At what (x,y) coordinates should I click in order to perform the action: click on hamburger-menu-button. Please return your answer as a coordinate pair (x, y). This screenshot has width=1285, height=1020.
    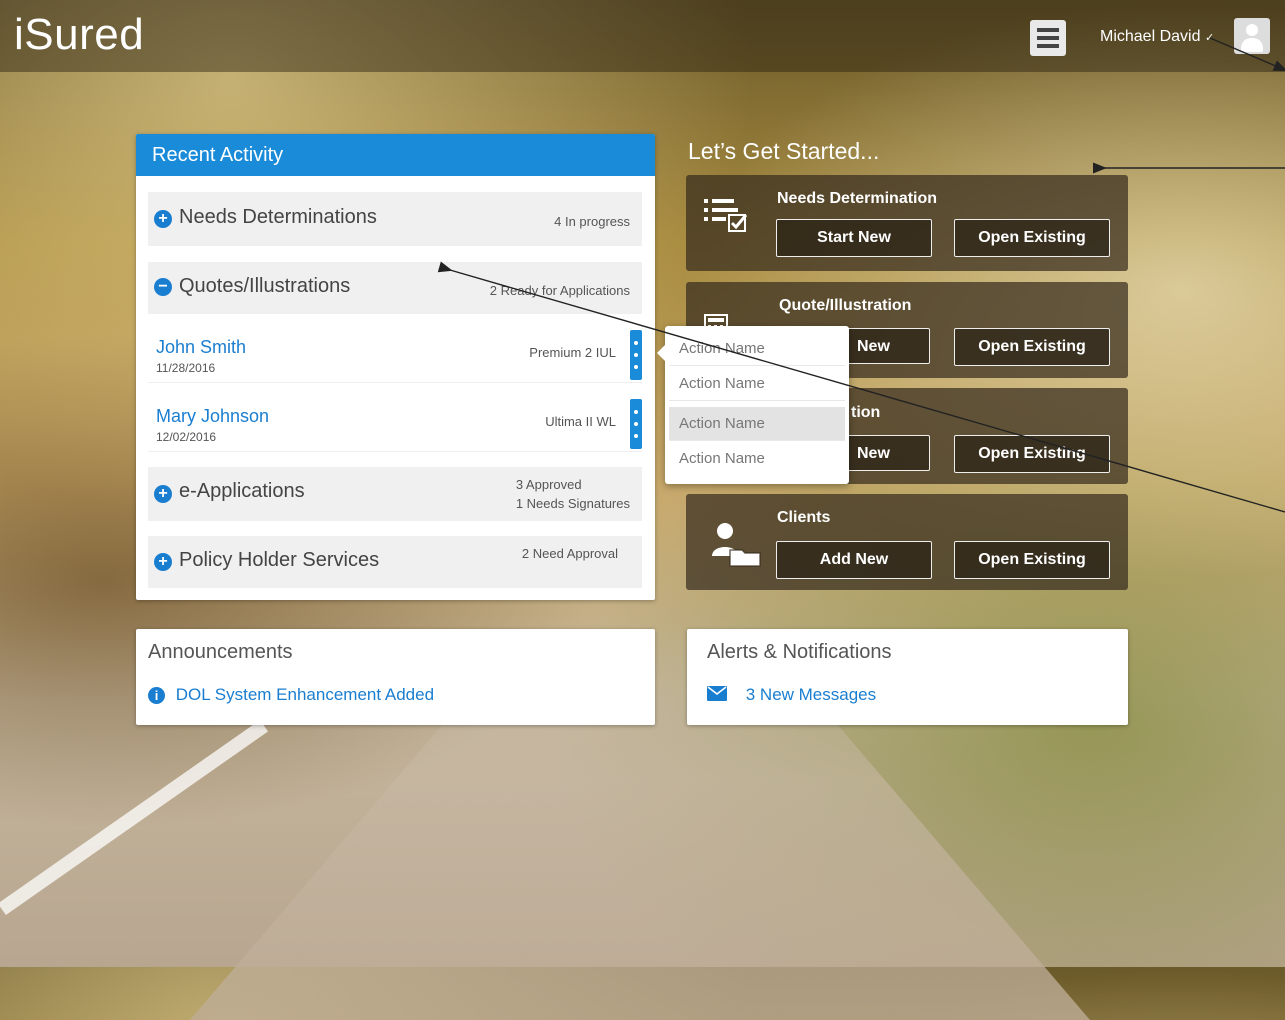
    Looking at the image, I should click on (1048, 38).